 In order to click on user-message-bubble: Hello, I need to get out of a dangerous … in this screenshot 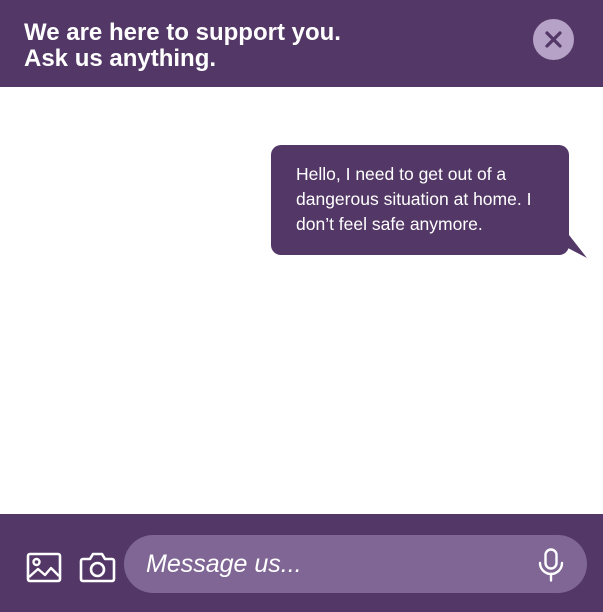, I will do `click(420, 200)`.